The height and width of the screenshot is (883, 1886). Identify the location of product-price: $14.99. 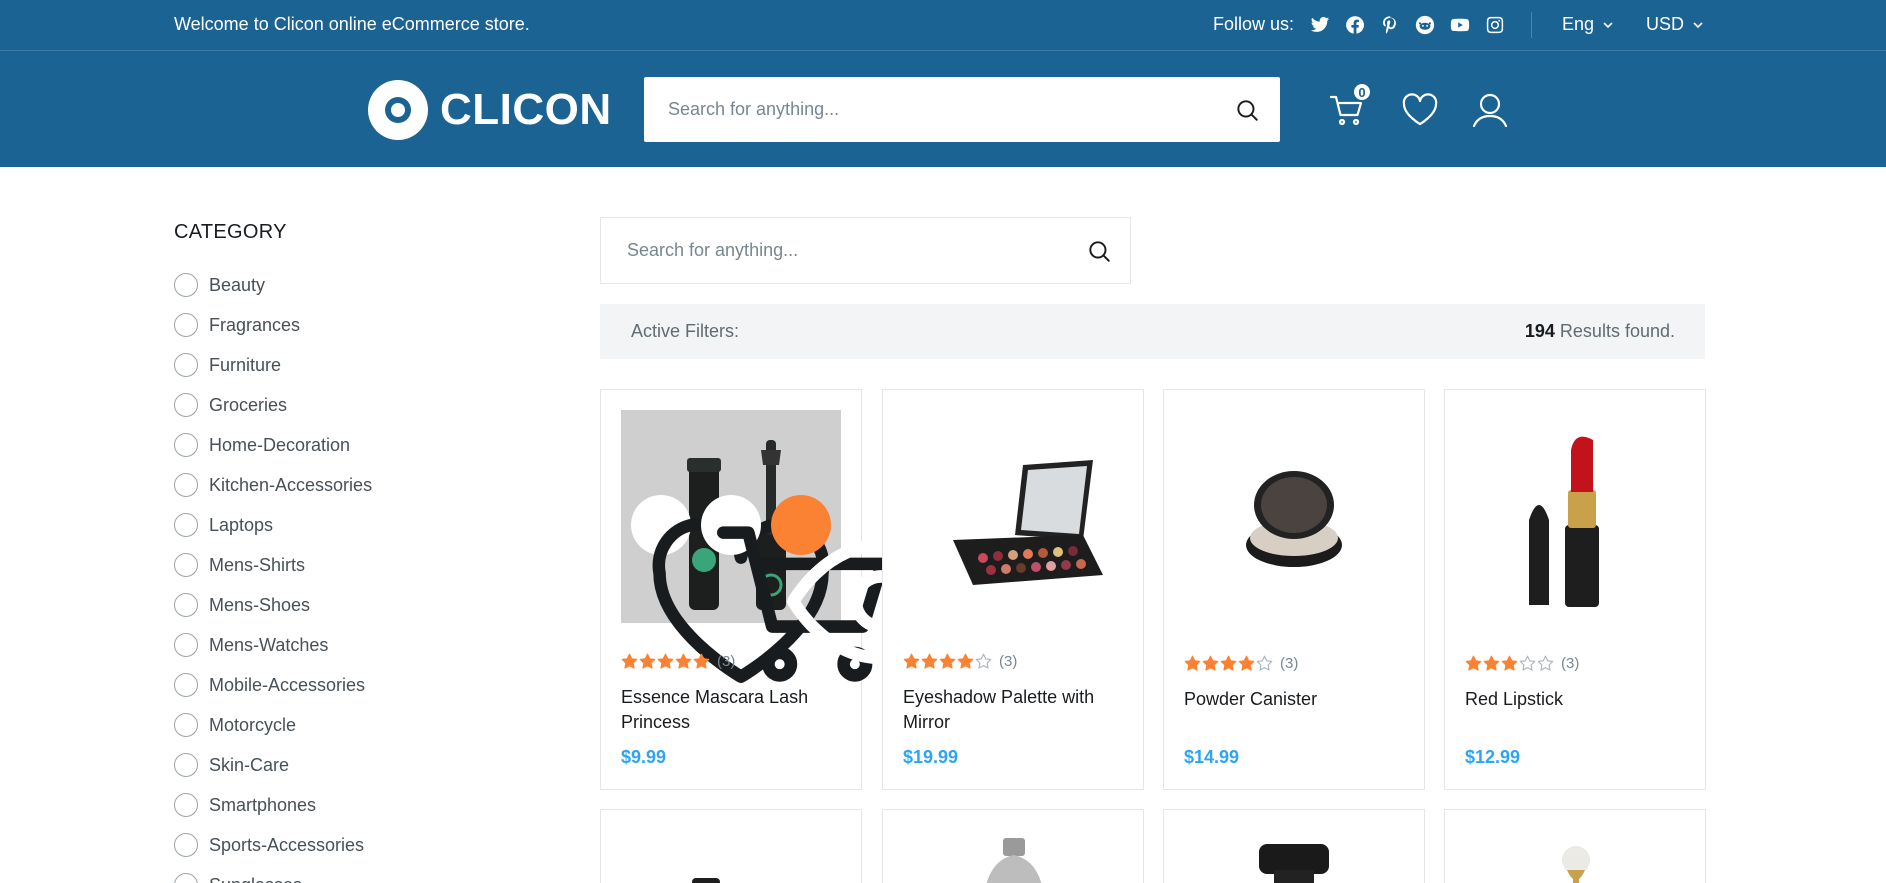
(1212, 757).